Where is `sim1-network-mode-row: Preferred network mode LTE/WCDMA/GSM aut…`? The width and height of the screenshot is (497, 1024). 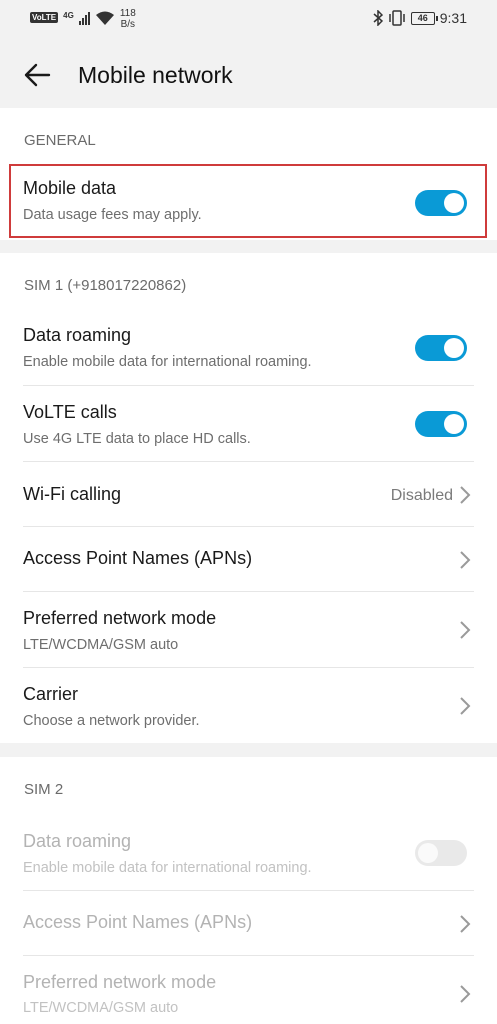
sim1-network-mode-row: Preferred network mode LTE/WCDMA/GSM aut… is located at coordinates (248, 629).